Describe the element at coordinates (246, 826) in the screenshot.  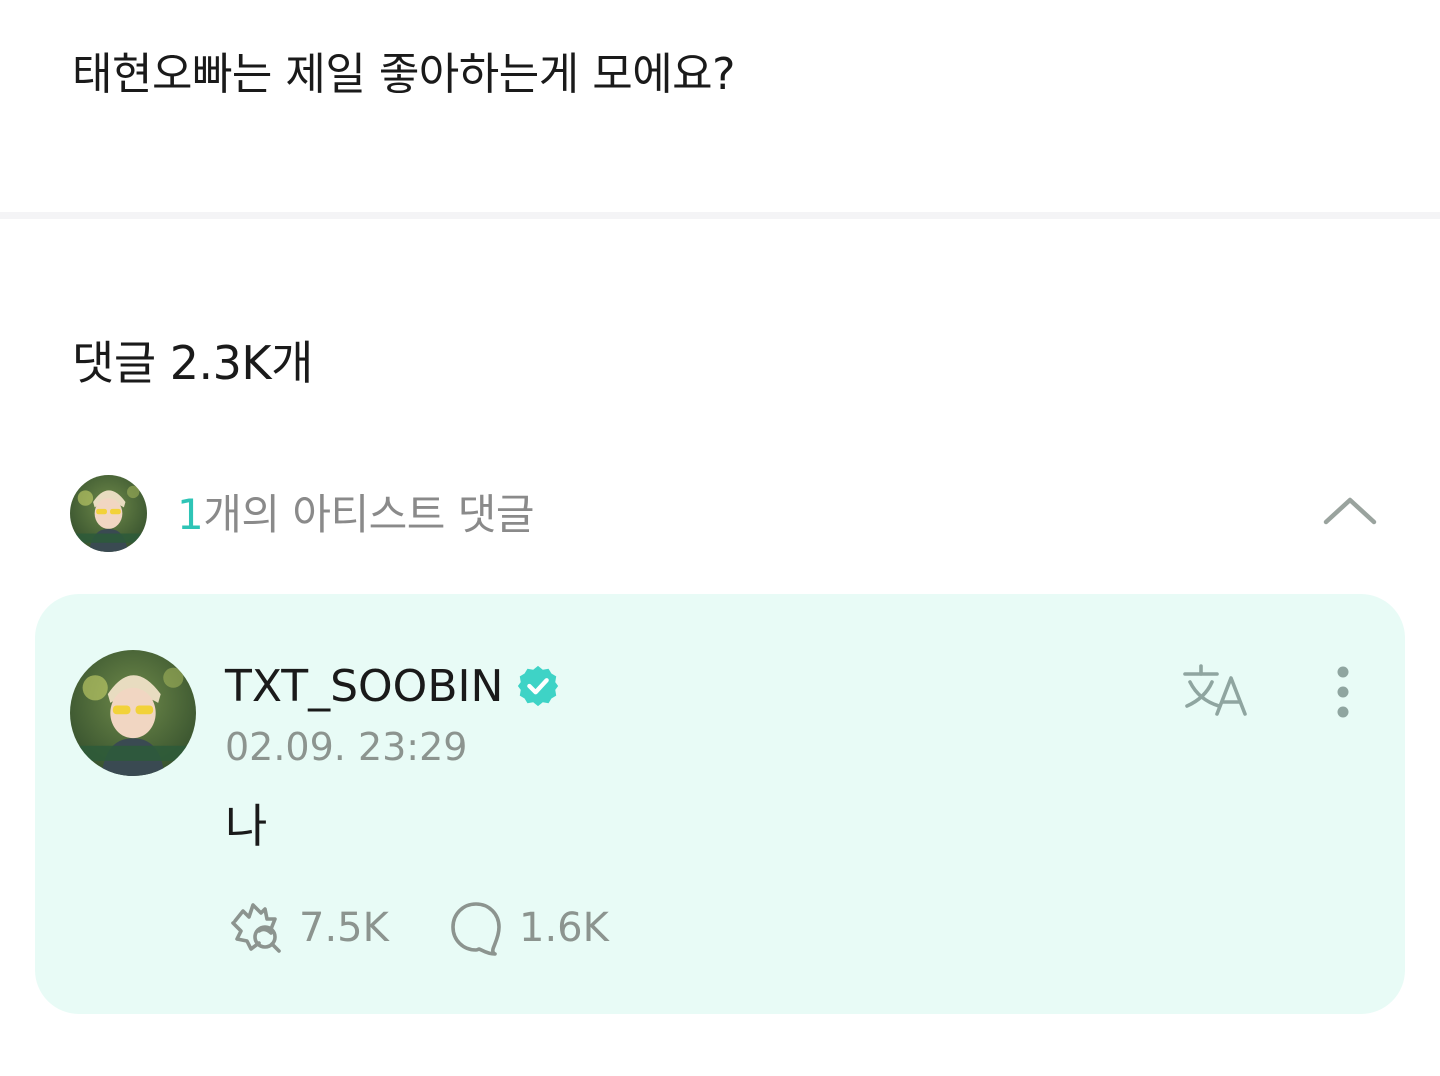
I see `comment-body: 나` at that location.